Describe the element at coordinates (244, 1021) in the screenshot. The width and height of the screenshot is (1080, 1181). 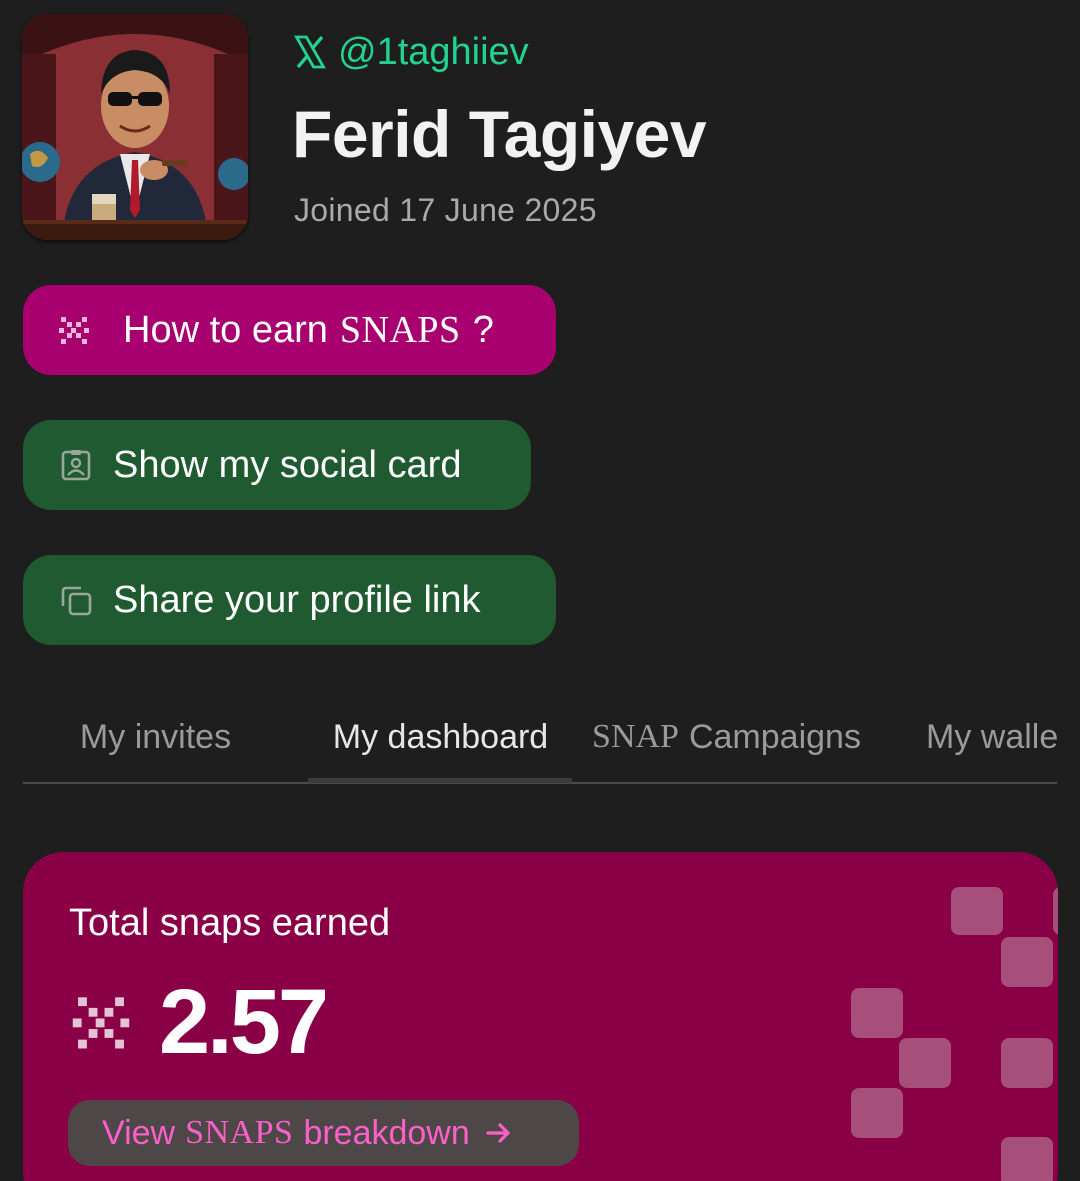
I see `total-snaps-value: 2.57` at that location.